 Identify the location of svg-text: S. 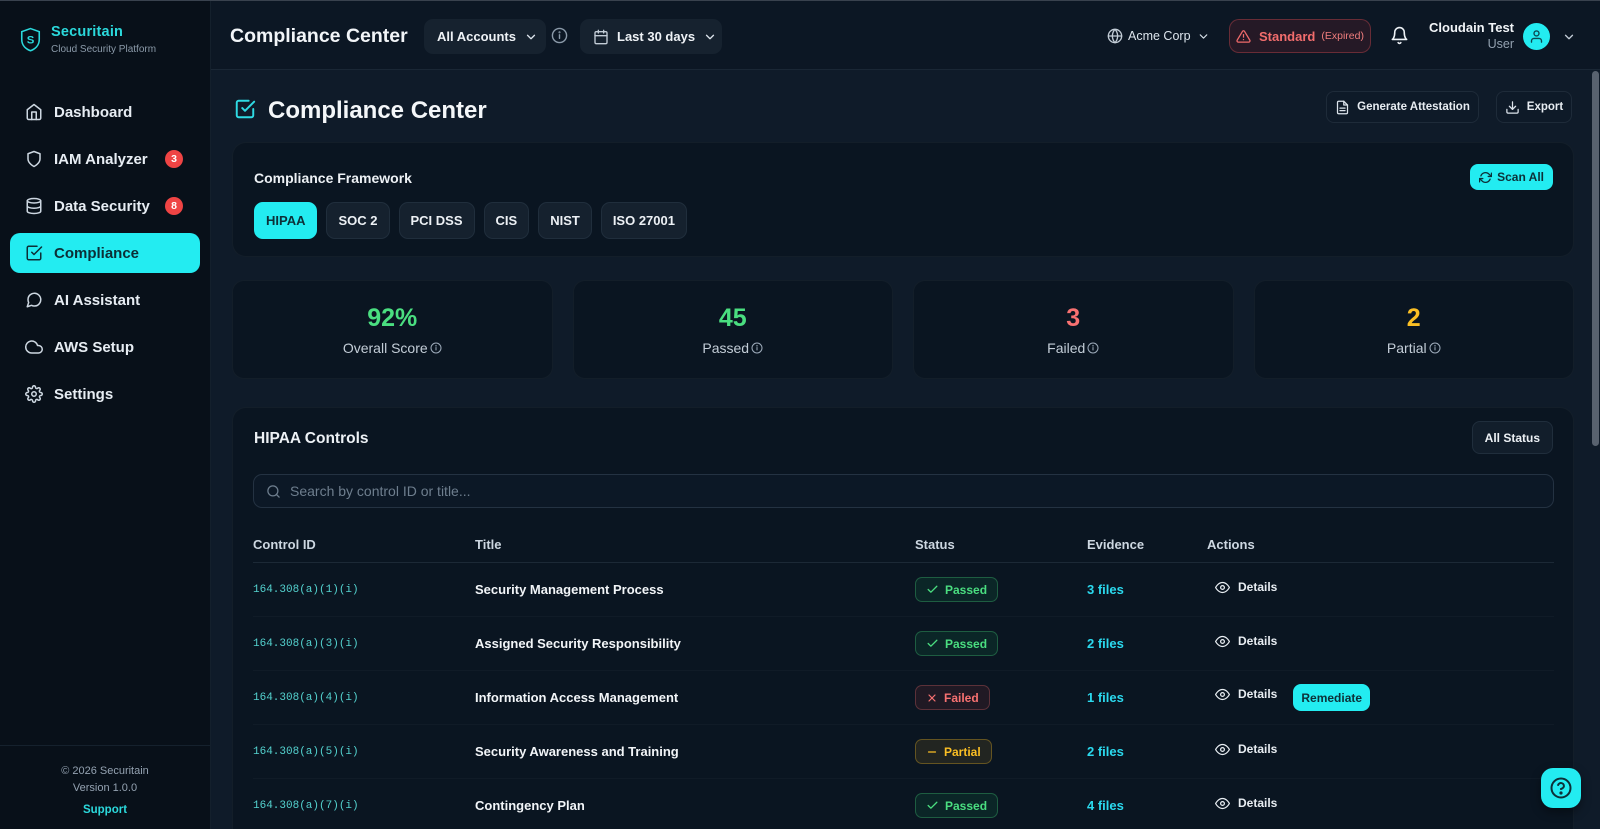
(31, 40).